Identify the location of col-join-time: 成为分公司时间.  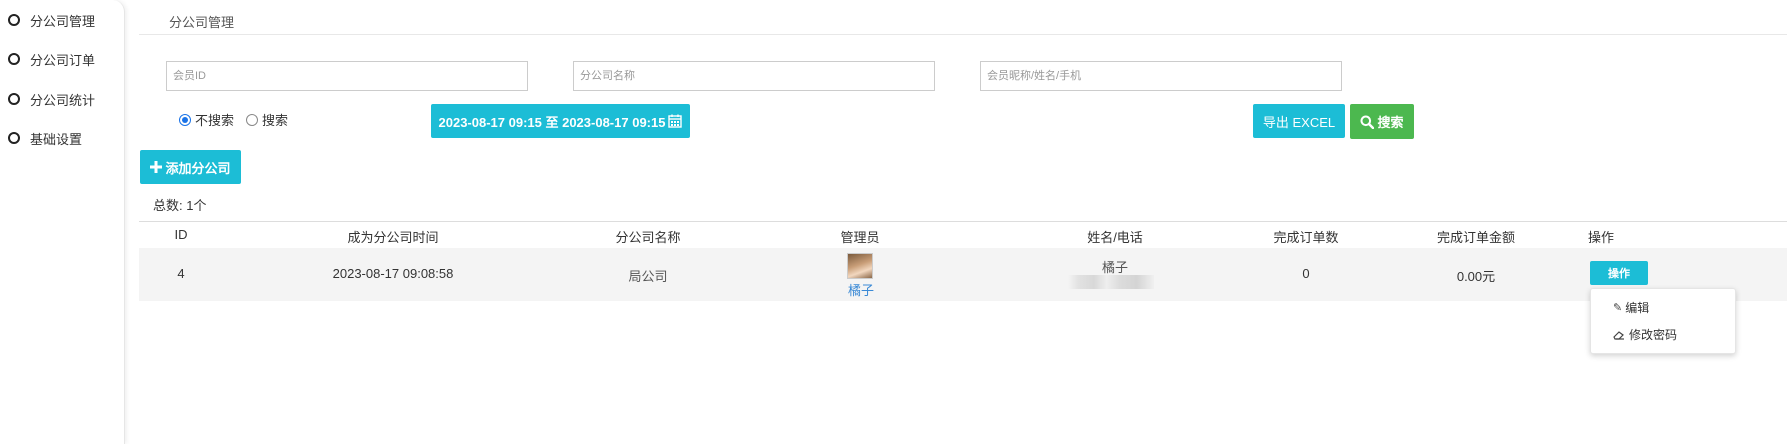
(393, 237).